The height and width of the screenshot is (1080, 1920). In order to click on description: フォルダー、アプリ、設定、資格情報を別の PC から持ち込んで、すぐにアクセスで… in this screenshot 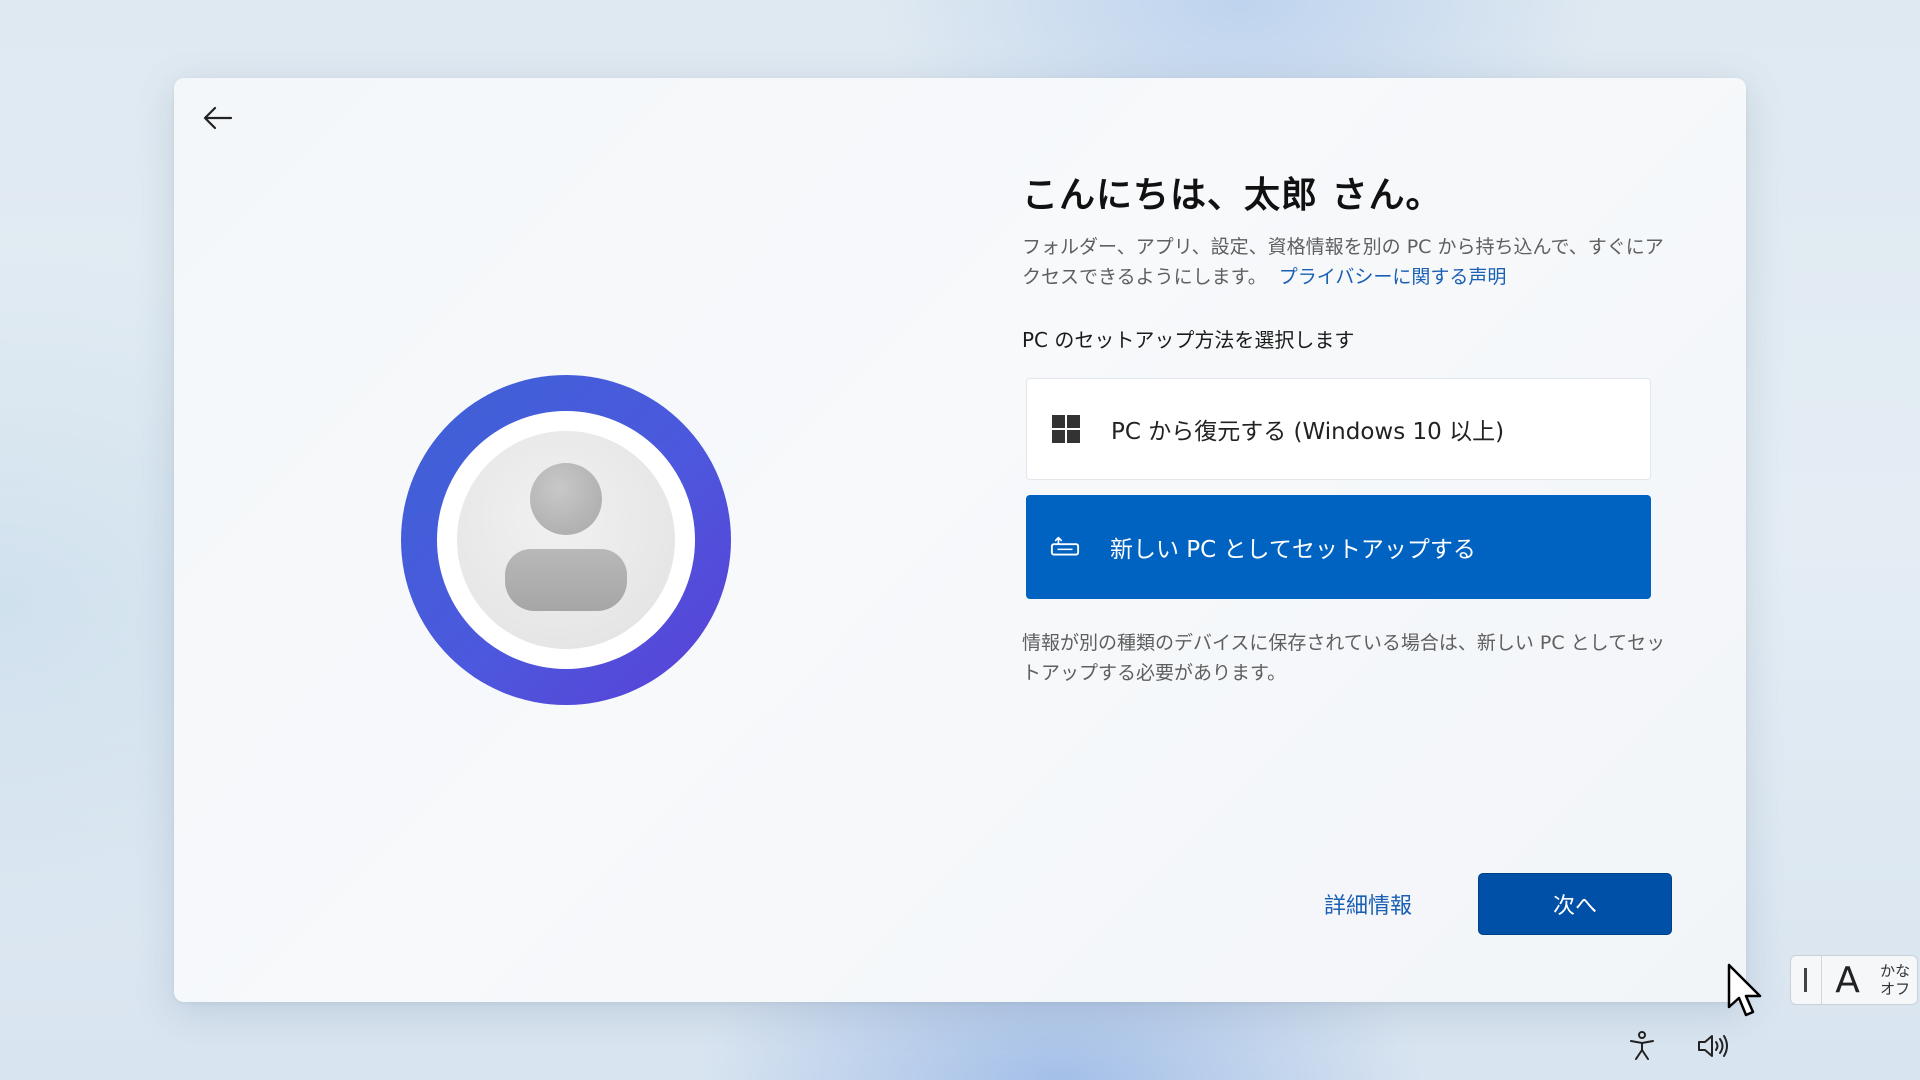, I will do `click(1347, 262)`.